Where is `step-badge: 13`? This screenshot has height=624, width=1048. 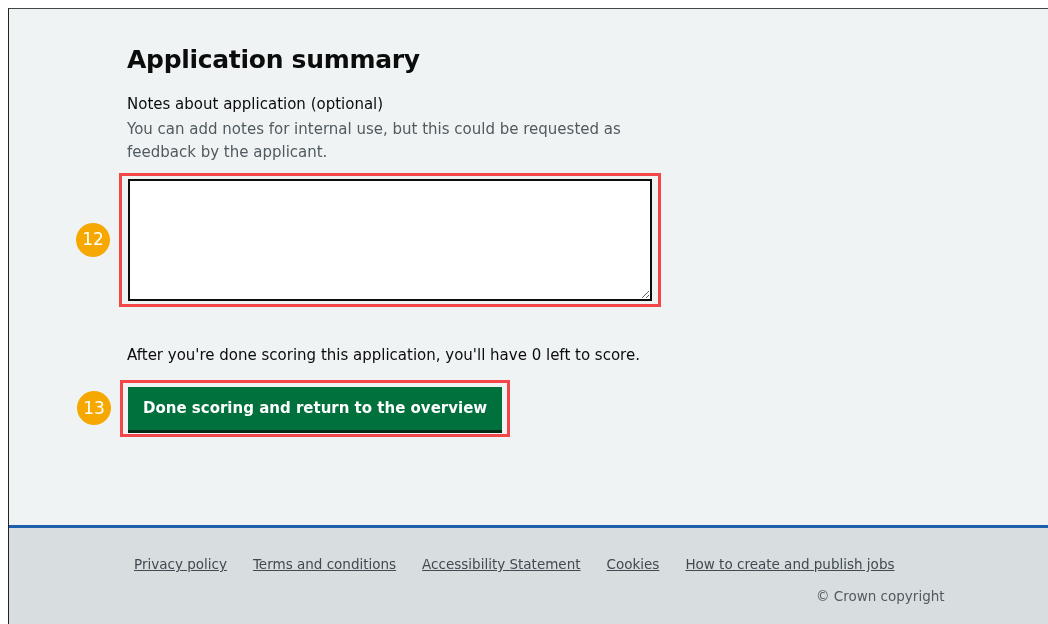
step-badge: 13 is located at coordinates (94, 408).